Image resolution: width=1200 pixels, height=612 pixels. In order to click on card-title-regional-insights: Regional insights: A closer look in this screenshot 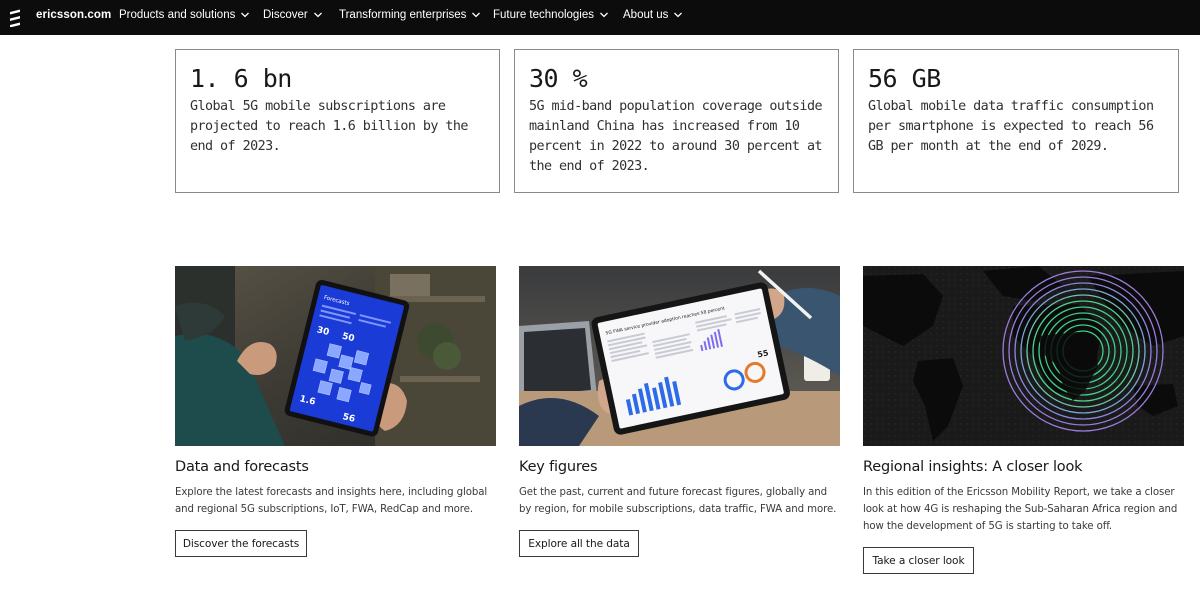, I will do `click(973, 467)`.